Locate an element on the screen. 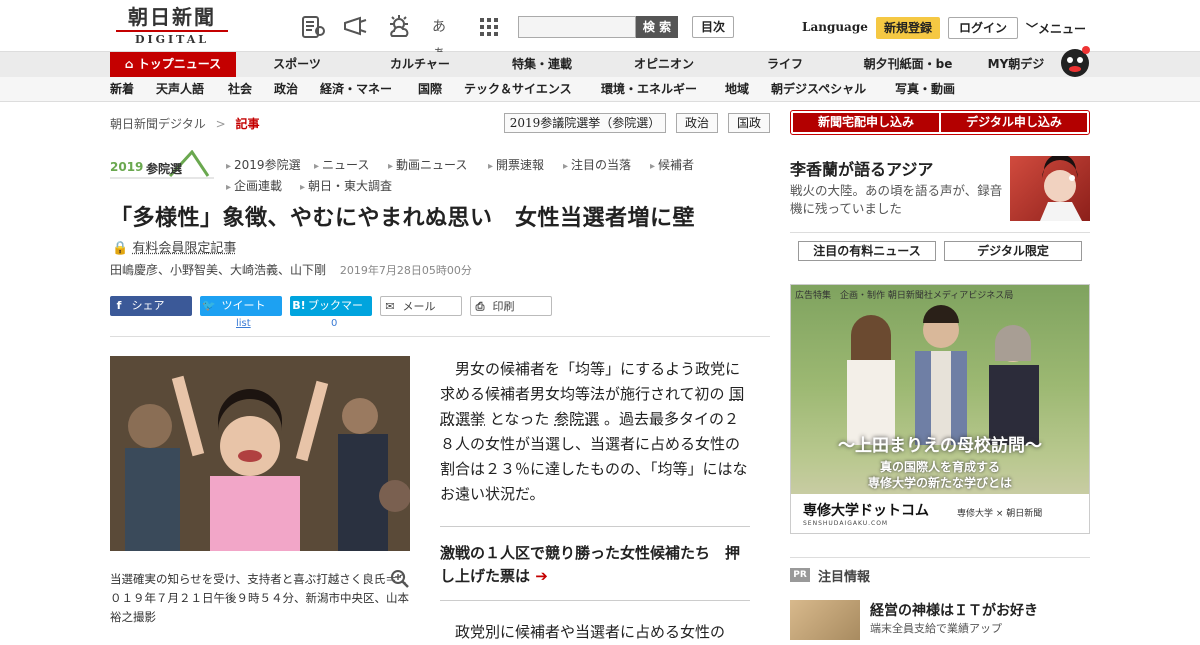 The image size is (1200, 645). subnav-environment: 環境・エネルギー is located at coordinates (649, 89).